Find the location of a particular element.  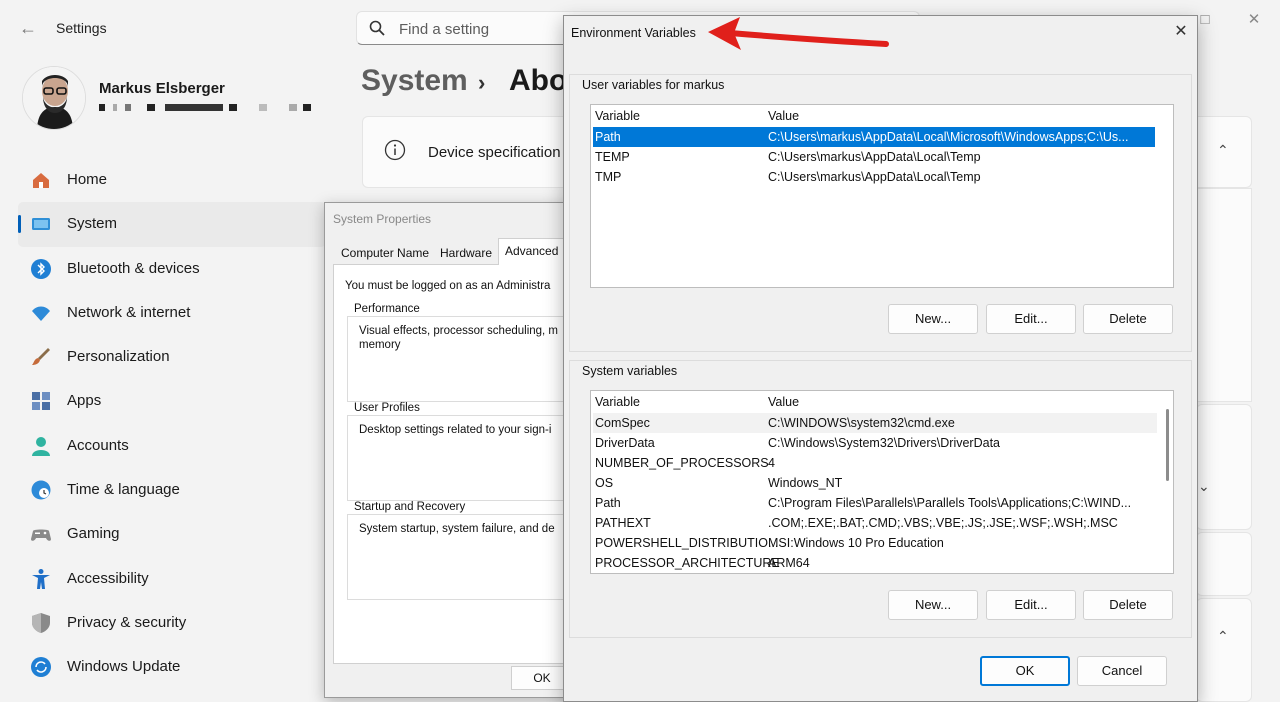

sidebar-item-label: Windows Update is located at coordinates (124, 667).